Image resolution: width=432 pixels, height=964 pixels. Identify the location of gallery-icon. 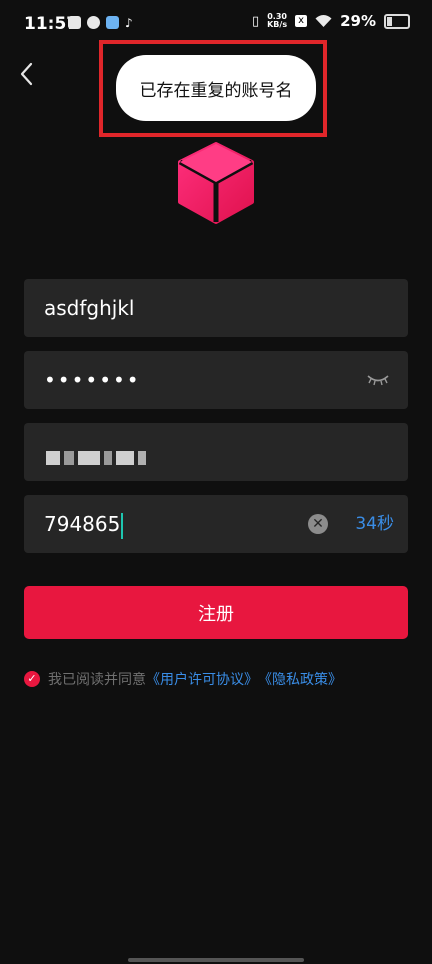
(112, 22).